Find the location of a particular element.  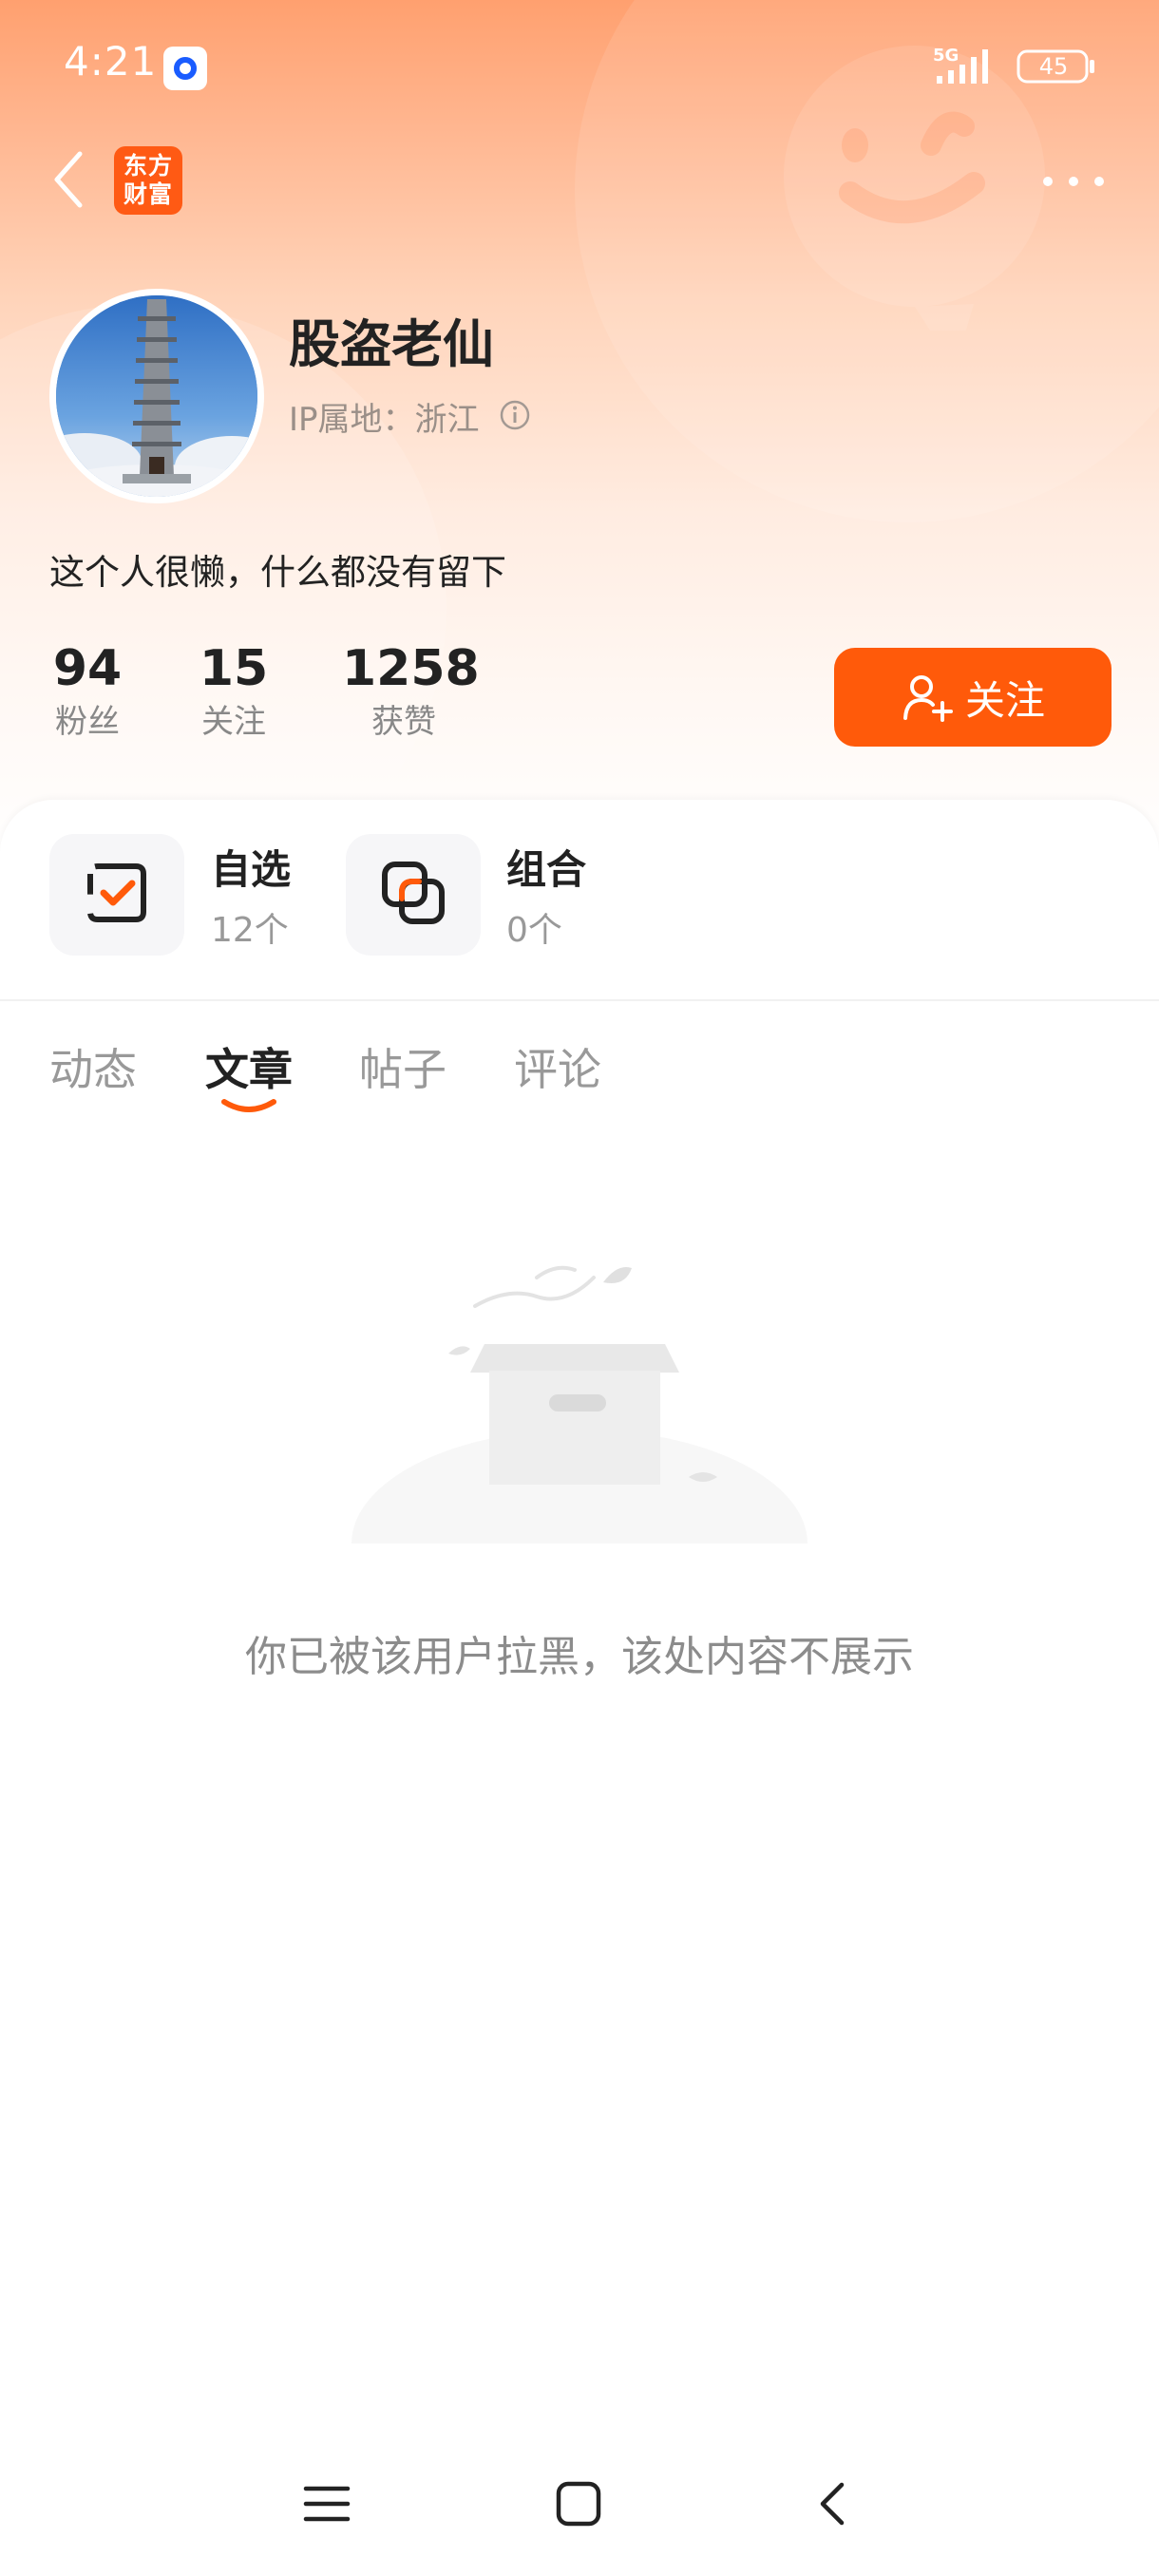

stat-following: 15 关注 is located at coordinates (234, 691).